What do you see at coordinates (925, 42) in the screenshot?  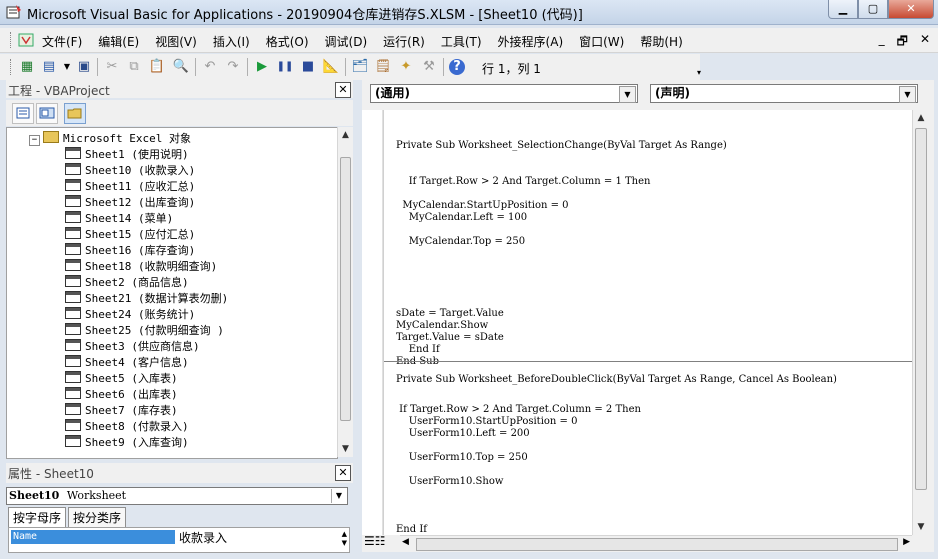 I see `mdi-close-button: ✕` at bounding box center [925, 42].